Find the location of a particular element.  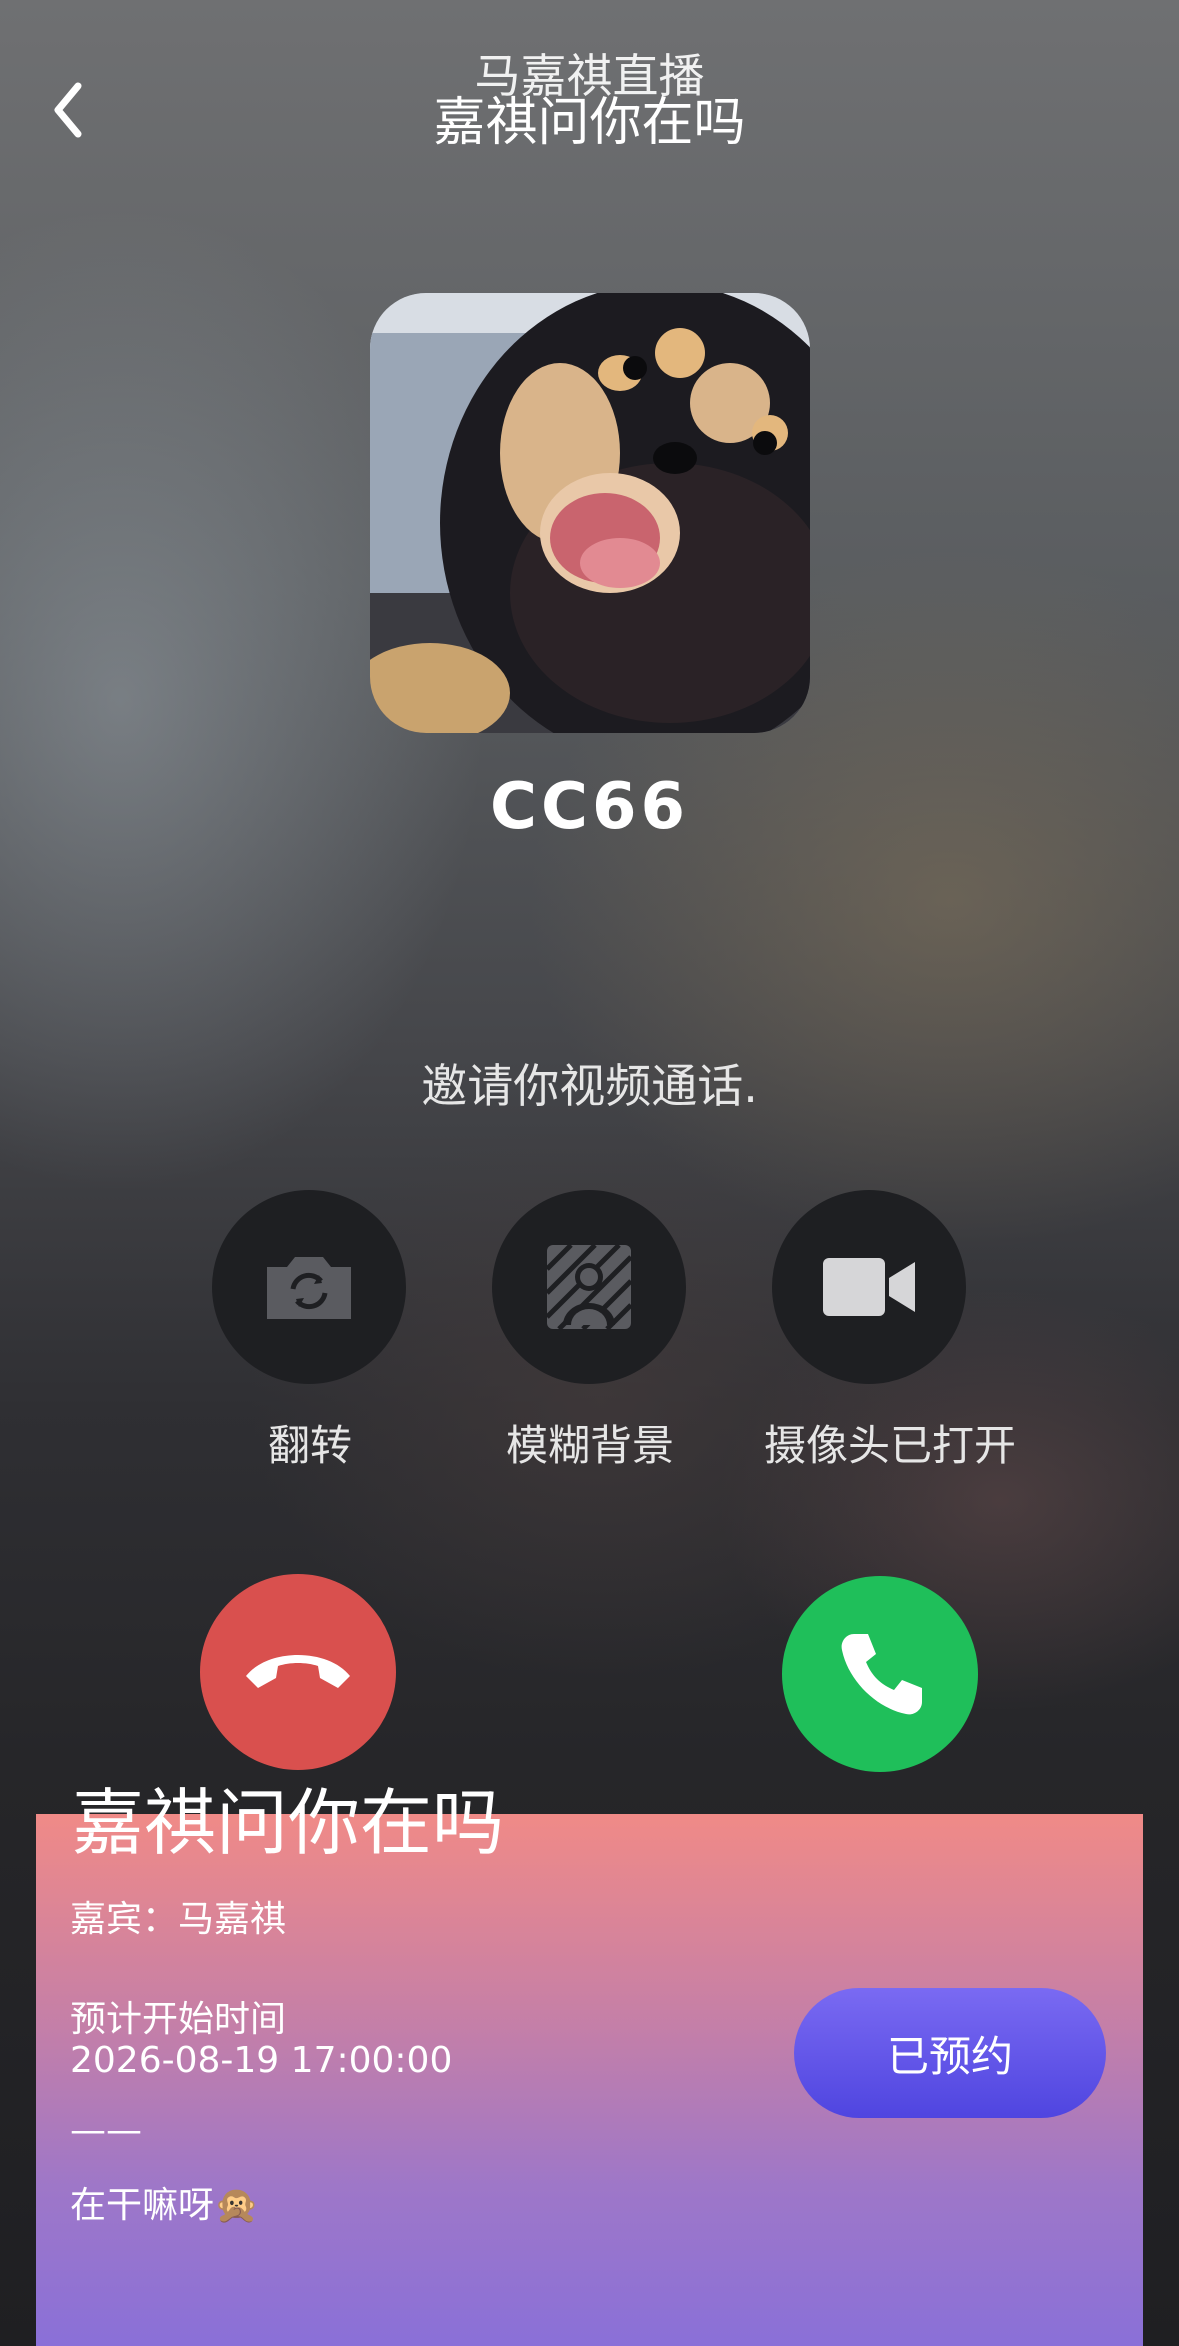

camera-status-label: 摄像头已打开 is located at coordinates (889, 1445).